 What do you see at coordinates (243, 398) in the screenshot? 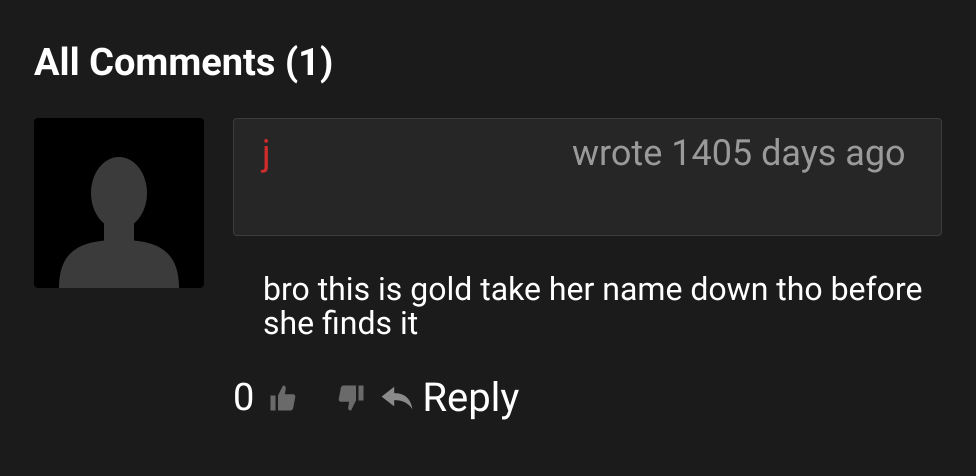
I see `vote-count: 0` at bounding box center [243, 398].